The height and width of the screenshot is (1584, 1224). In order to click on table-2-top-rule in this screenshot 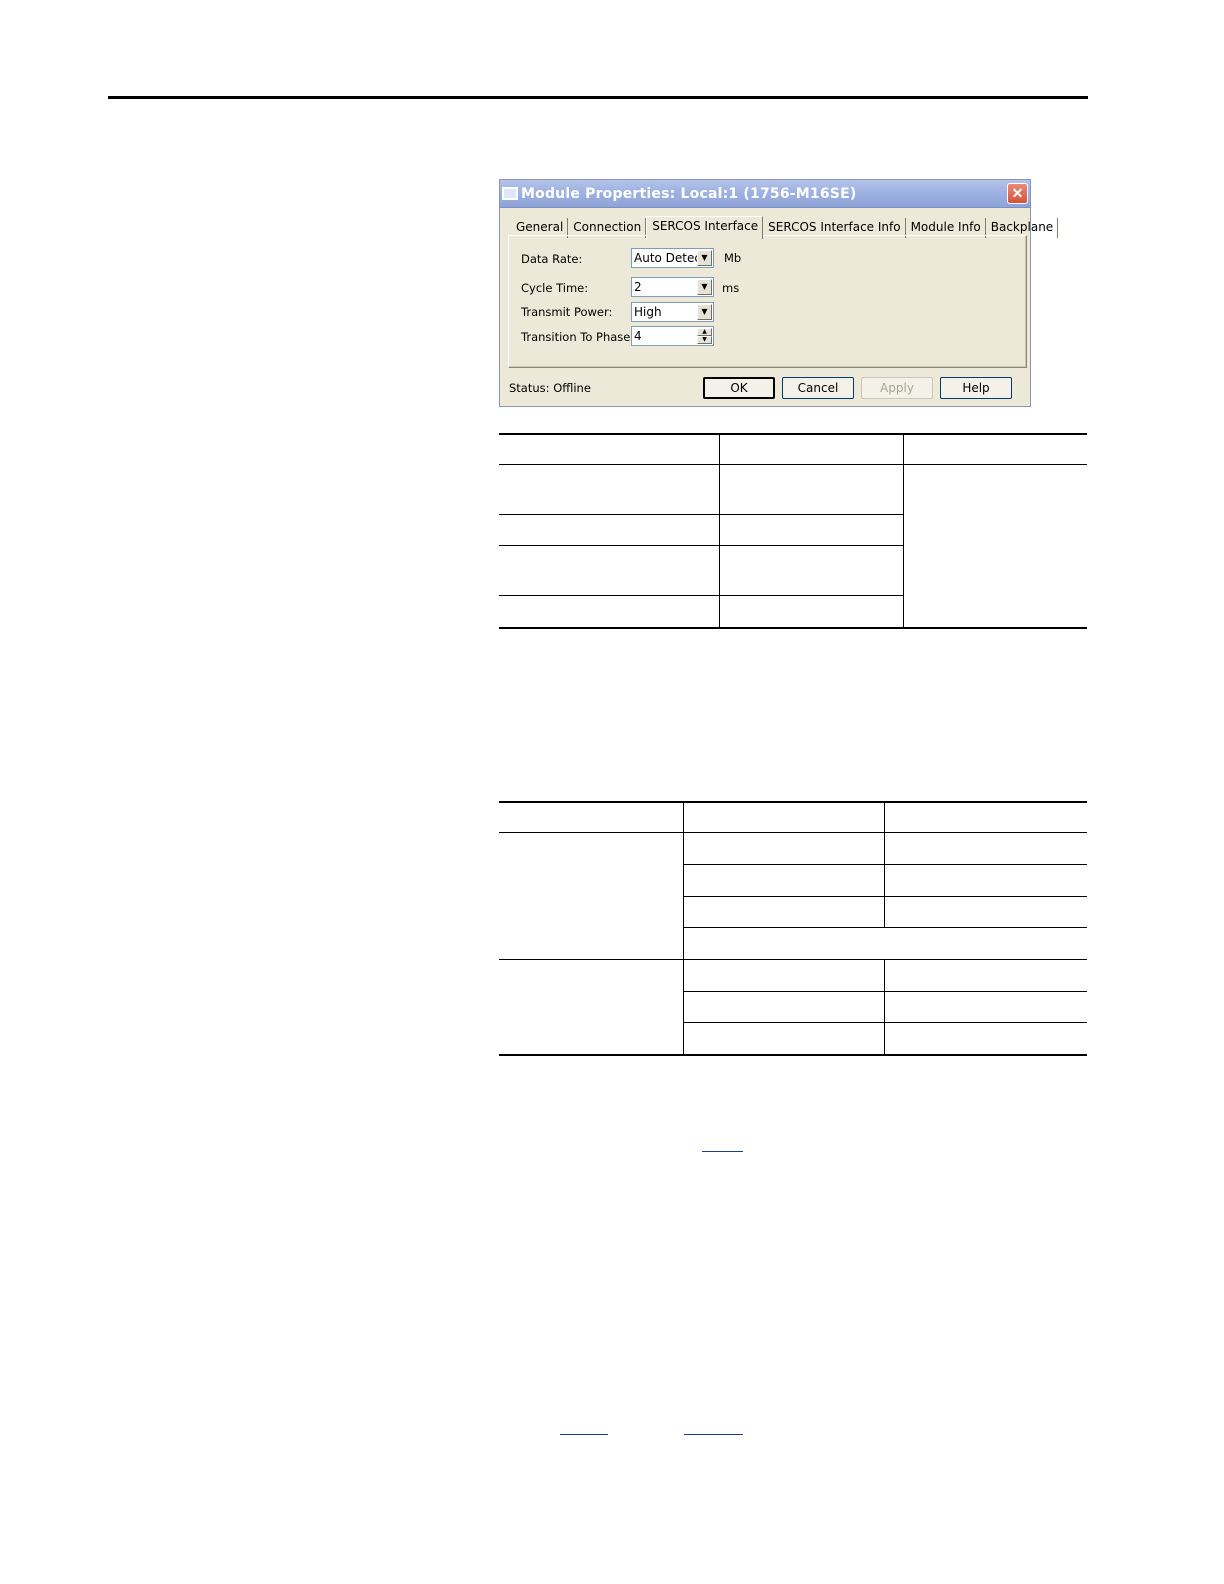, I will do `click(793, 802)`.